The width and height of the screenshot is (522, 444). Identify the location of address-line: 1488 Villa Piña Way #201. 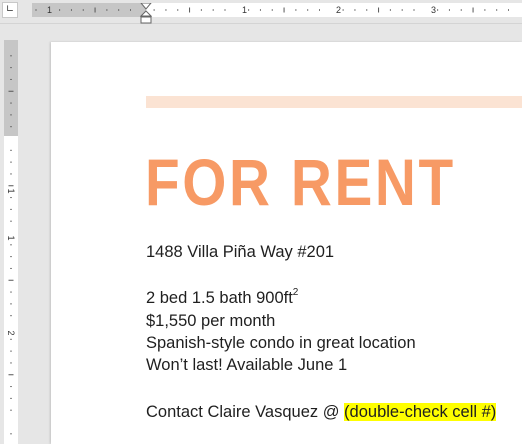
(240, 252).